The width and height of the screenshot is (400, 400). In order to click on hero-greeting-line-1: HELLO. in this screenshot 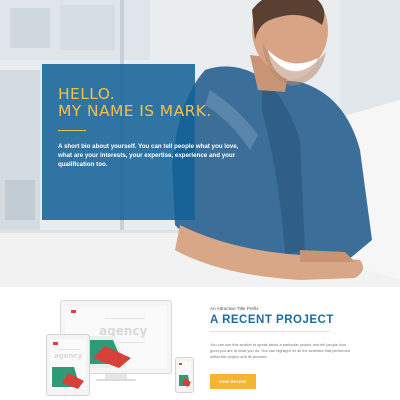, I will do `click(87, 94)`.